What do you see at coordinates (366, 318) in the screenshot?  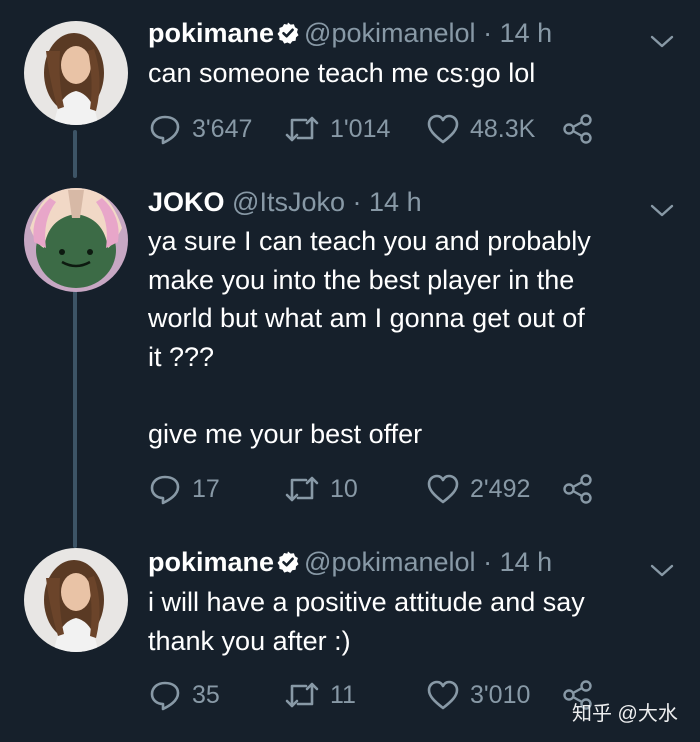 I see `tweet-text-line: world but what am I gonna get out of` at bounding box center [366, 318].